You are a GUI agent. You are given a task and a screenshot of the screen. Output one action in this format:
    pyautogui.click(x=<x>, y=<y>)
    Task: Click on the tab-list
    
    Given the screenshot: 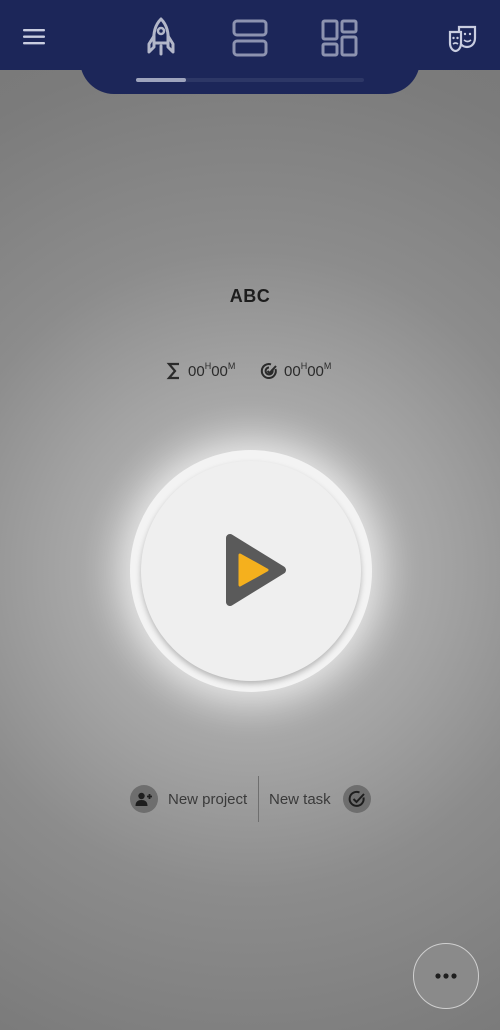 What is the action you would take?
    pyautogui.click(x=250, y=38)
    